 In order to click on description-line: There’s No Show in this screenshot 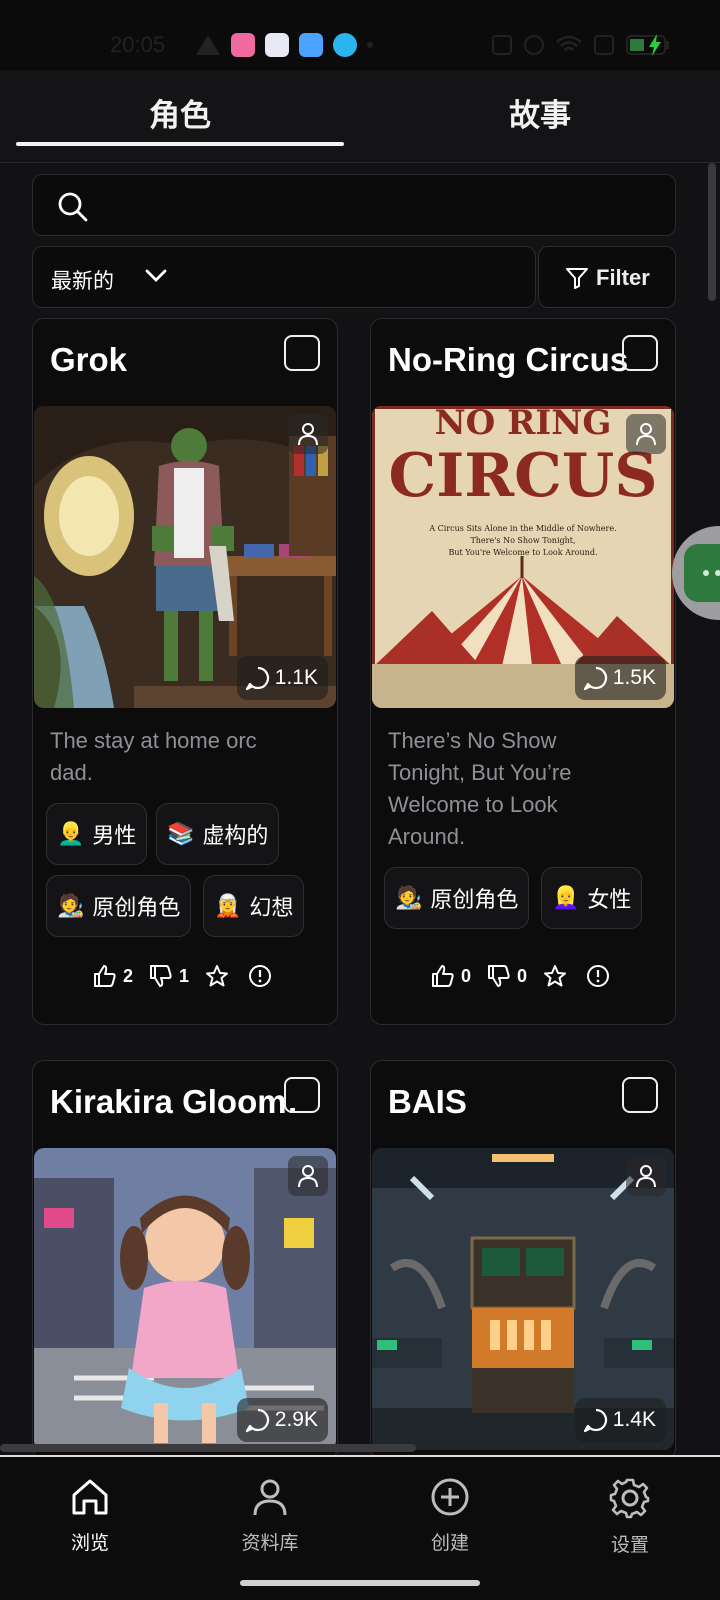, I will do `click(472, 740)`.